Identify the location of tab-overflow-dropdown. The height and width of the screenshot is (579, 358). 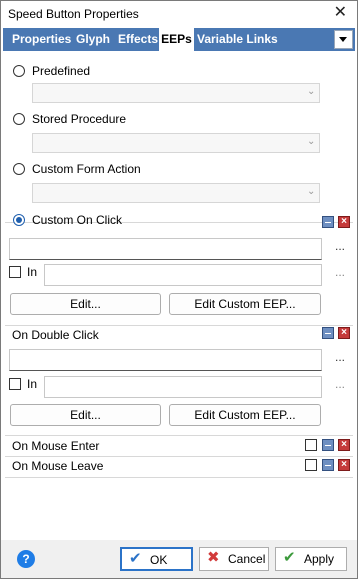
(343, 39).